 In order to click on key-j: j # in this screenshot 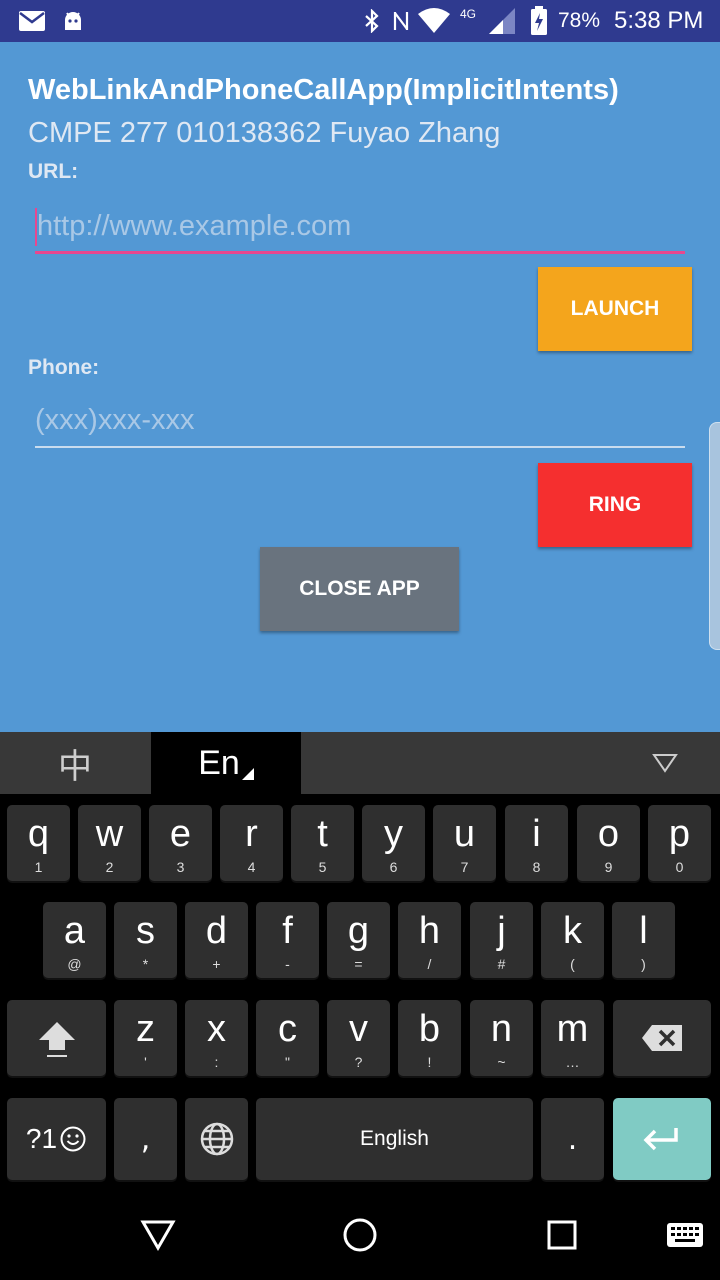, I will do `click(501, 940)`.